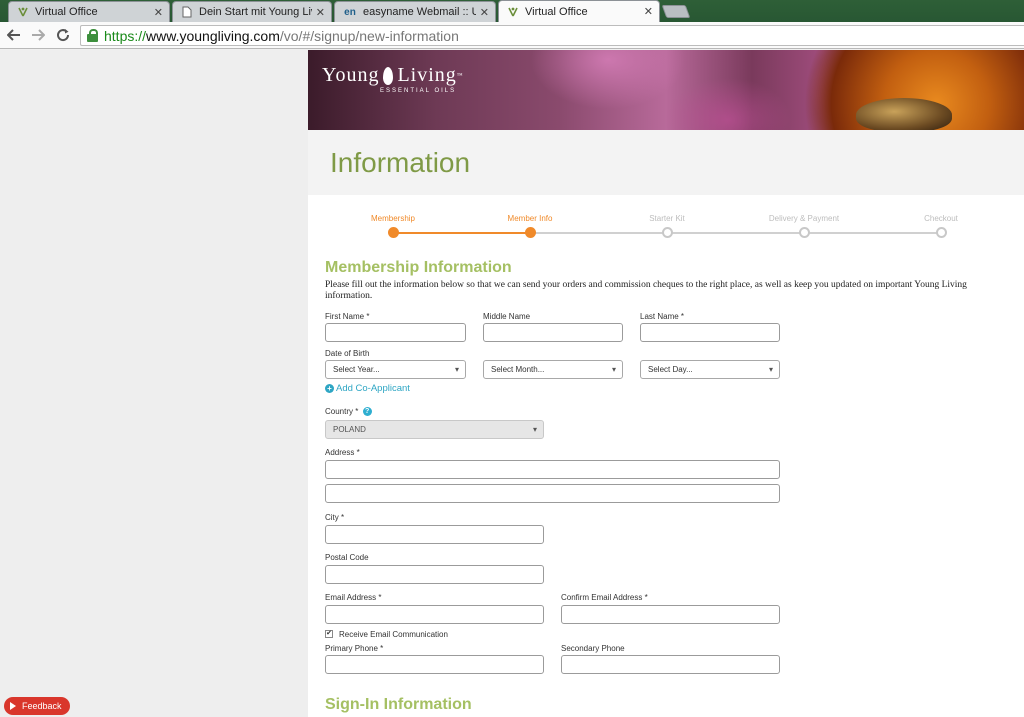 The image size is (1024, 717). Describe the element at coordinates (388, 75) in the screenshot. I see `logo-drop-icon` at that location.